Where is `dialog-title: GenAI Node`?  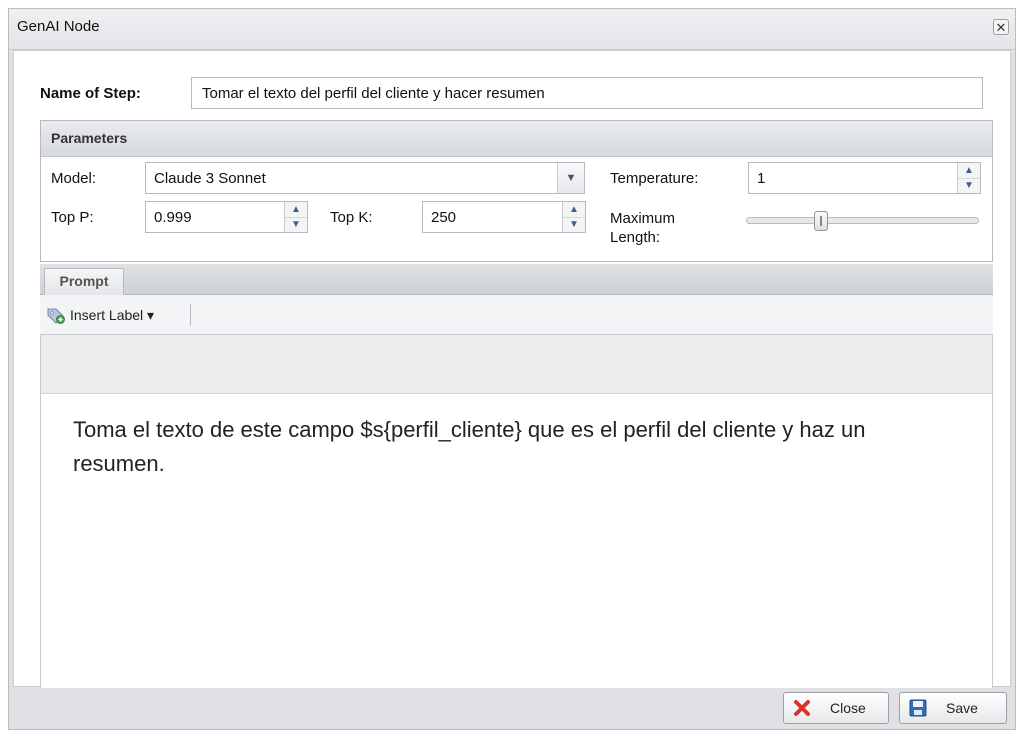
dialog-title: GenAI Node is located at coordinates (58, 26).